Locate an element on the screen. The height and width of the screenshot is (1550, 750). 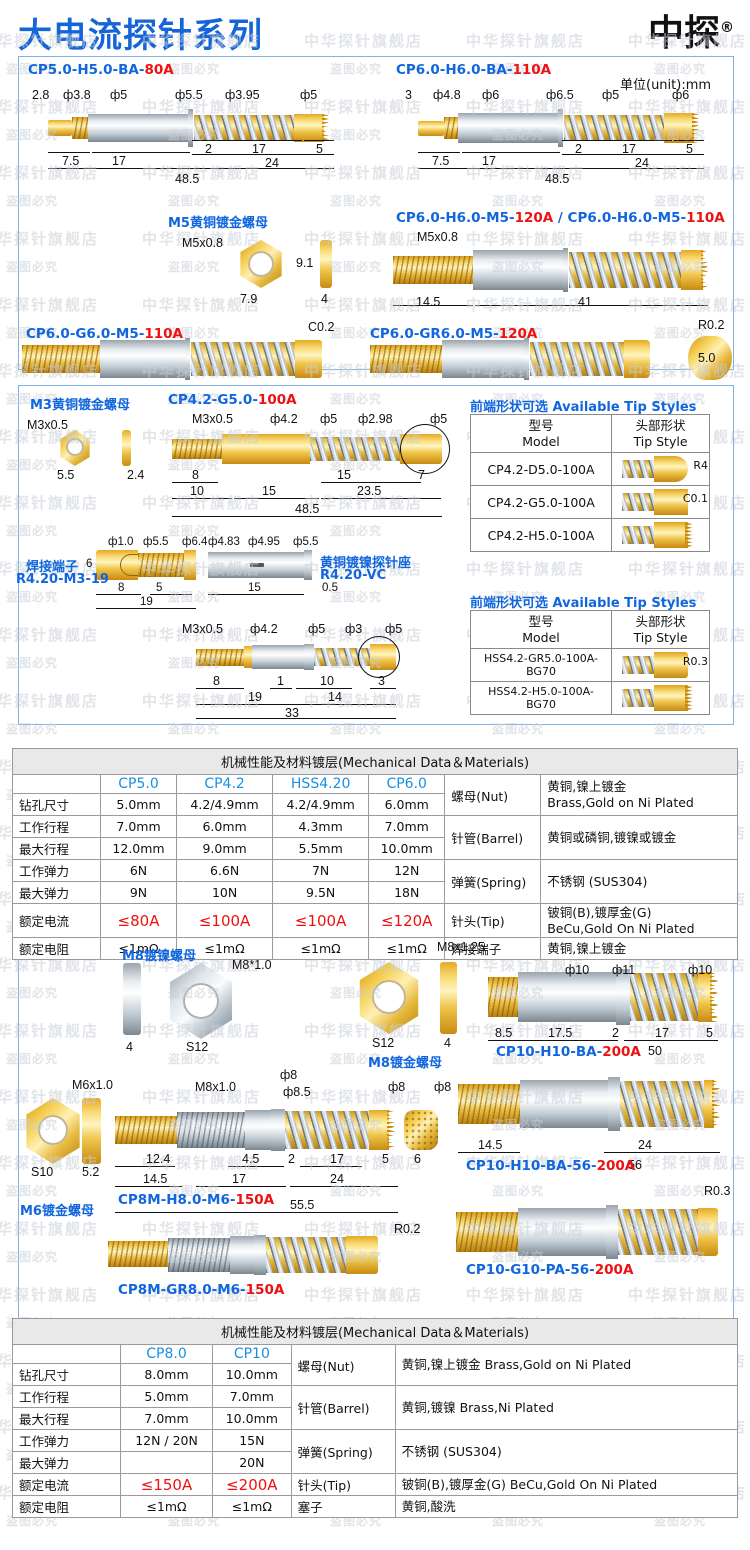
dim-cp50-d0: 2.8 is located at coordinates (41, 95).